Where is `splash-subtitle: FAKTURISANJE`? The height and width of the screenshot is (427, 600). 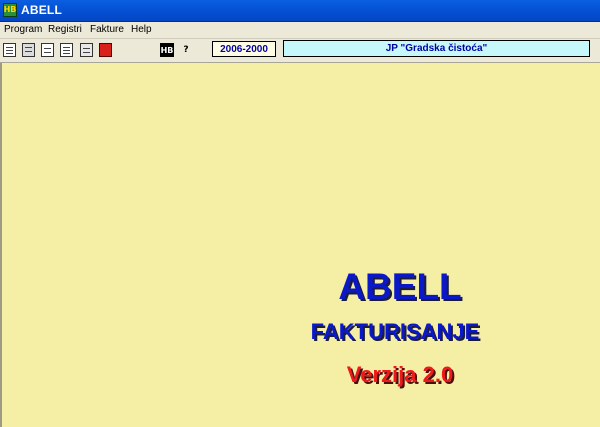 splash-subtitle: FAKTURISANJE is located at coordinates (395, 331).